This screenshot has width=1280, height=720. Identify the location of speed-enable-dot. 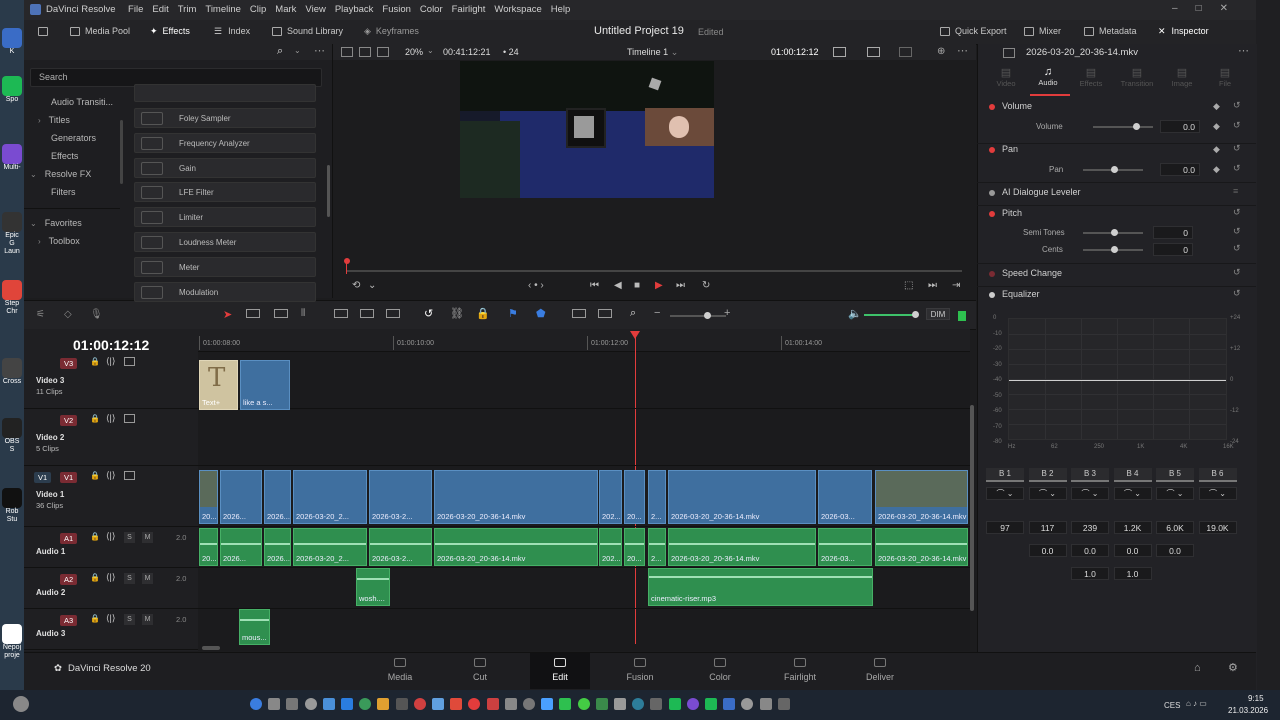
(992, 273).